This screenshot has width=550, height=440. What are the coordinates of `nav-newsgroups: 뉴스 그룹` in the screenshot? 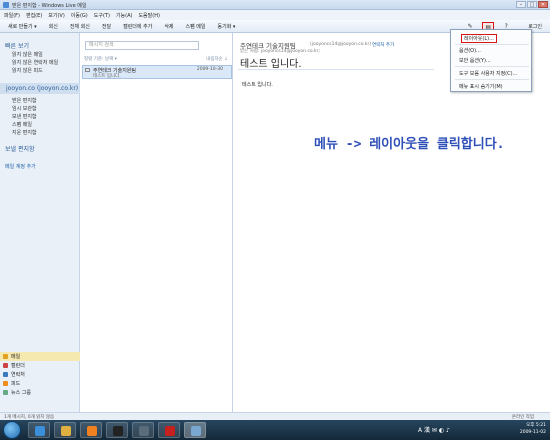 It's located at (40, 392).